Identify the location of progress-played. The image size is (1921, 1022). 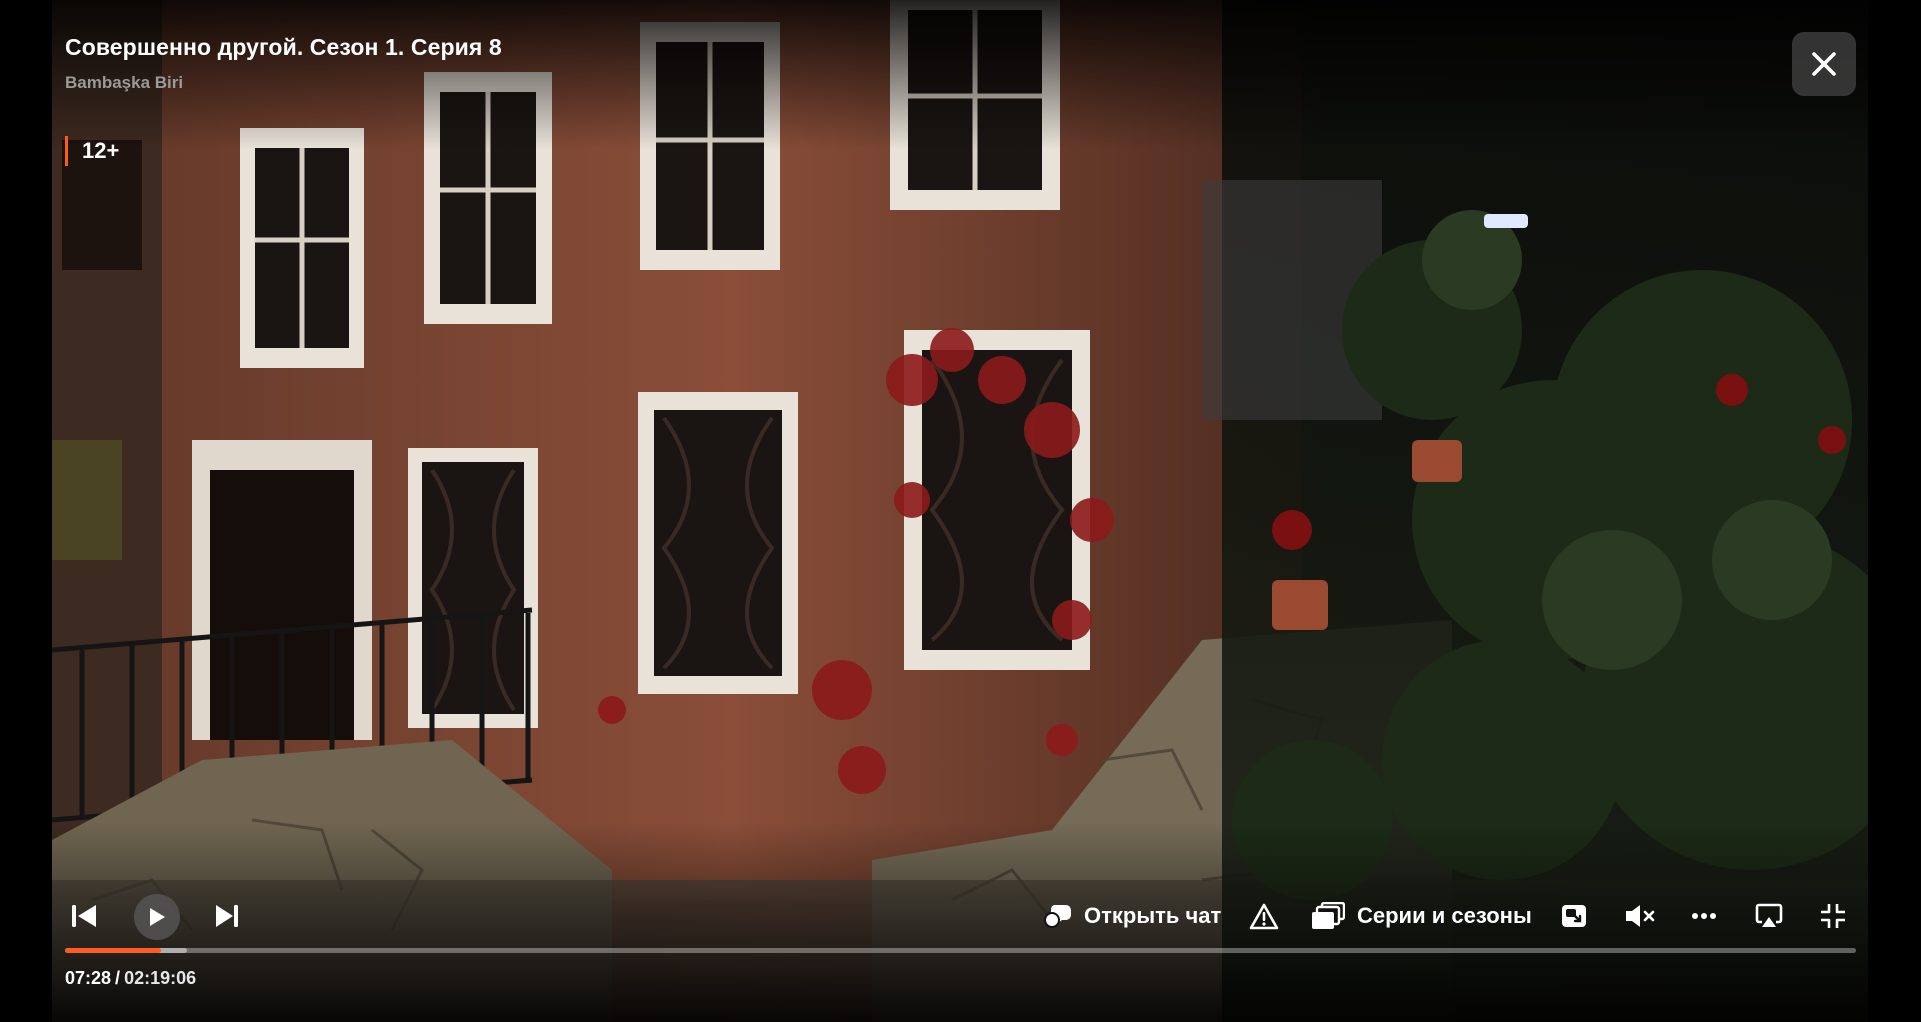
(113, 950).